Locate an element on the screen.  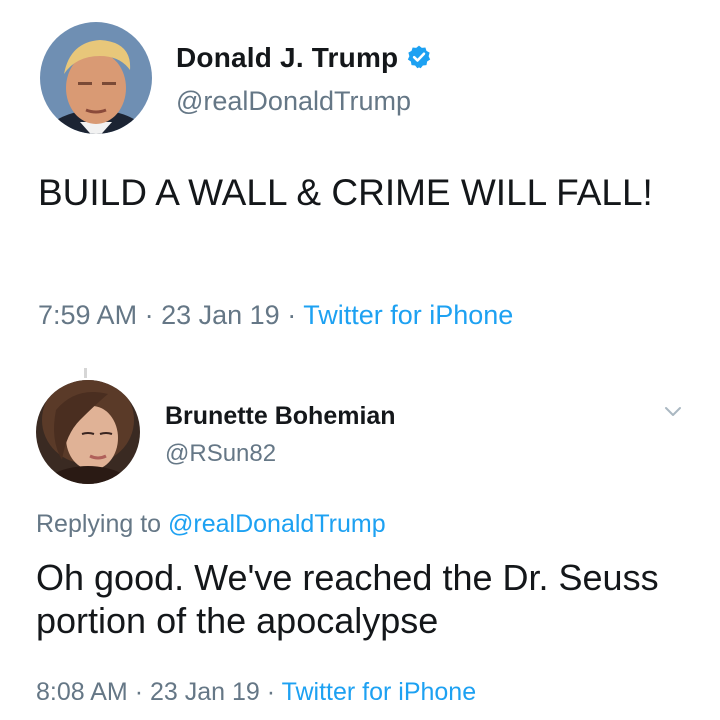
tweet-meta: 7:59 AM · 23 Jan 19 · Twitter for iPhone is located at coordinates (275, 315).